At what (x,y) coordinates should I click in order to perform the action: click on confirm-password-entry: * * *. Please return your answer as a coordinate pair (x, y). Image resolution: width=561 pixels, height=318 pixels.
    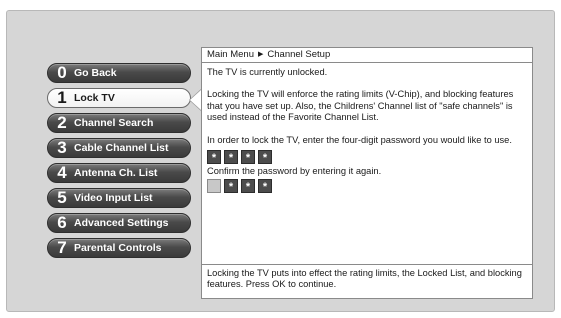
    Looking at the image, I should click on (366, 186).